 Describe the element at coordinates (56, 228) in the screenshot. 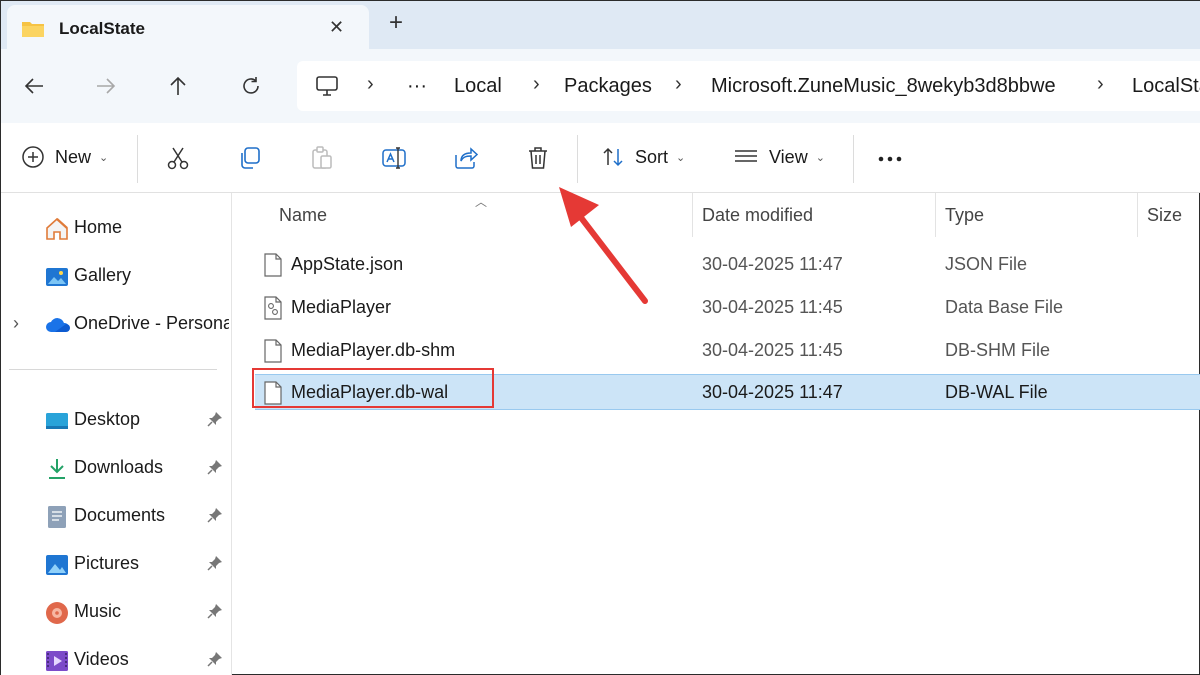

I see `home-icon` at that location.